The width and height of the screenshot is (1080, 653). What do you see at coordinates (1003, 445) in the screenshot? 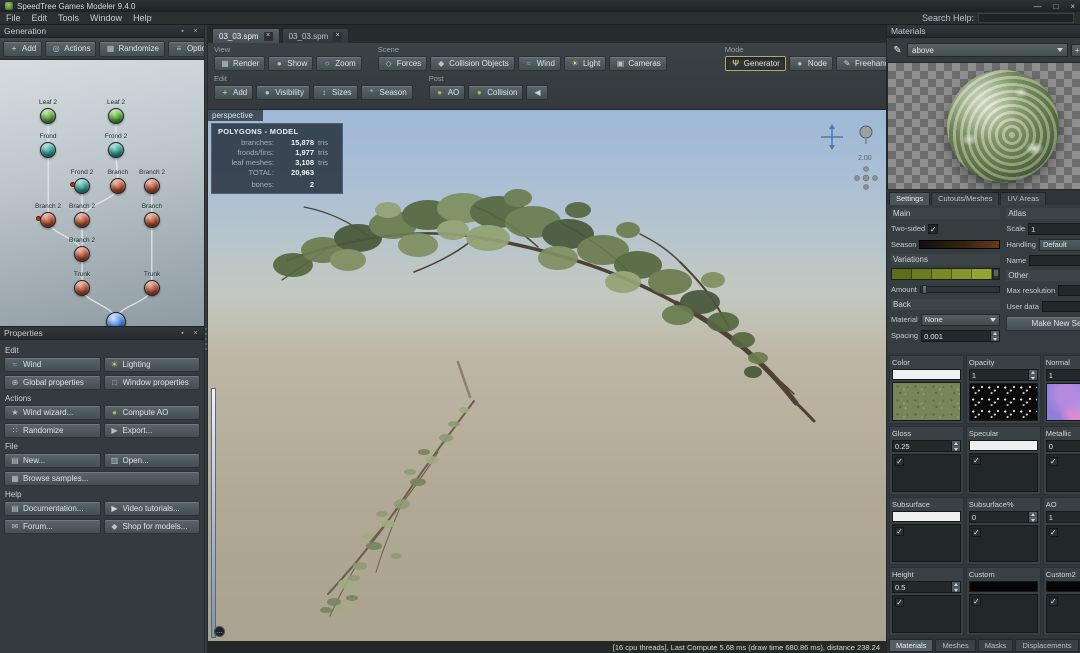
I see `map-specular-swatch` at bounding box center [1003, 445].